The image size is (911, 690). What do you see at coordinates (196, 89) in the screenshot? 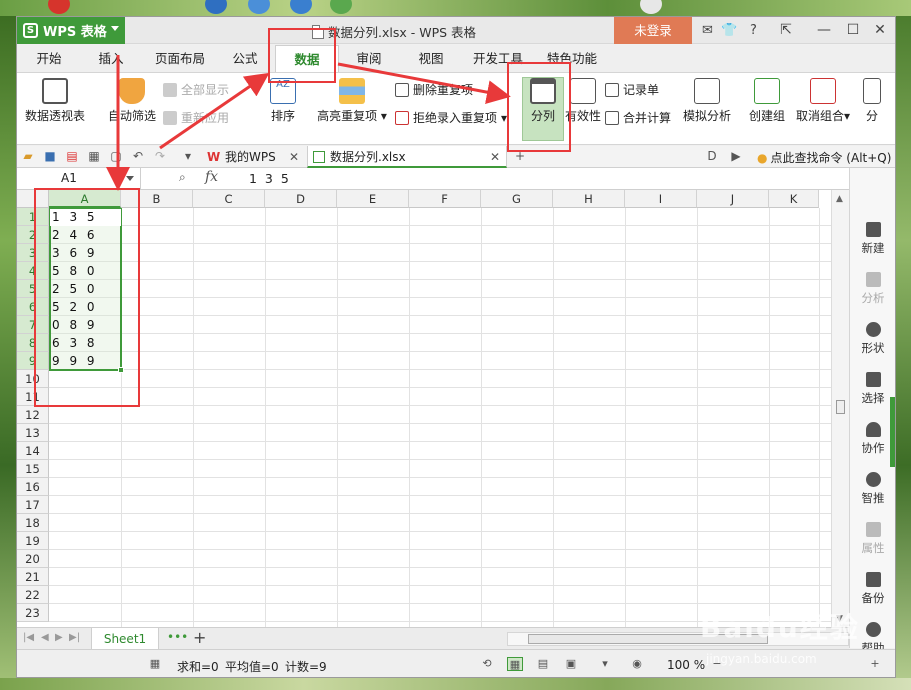
I see `show-all-button: 全部显示` at bounding box center [196, 89].